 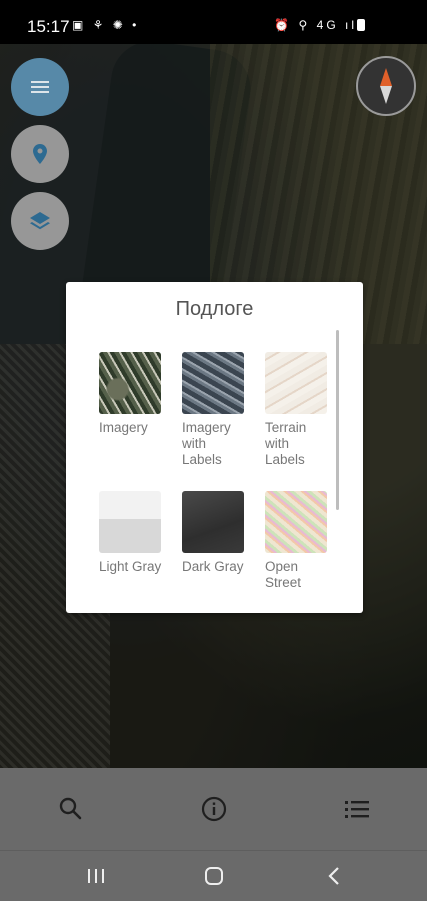 I want to click on home-button, so click(x=214, y=876).